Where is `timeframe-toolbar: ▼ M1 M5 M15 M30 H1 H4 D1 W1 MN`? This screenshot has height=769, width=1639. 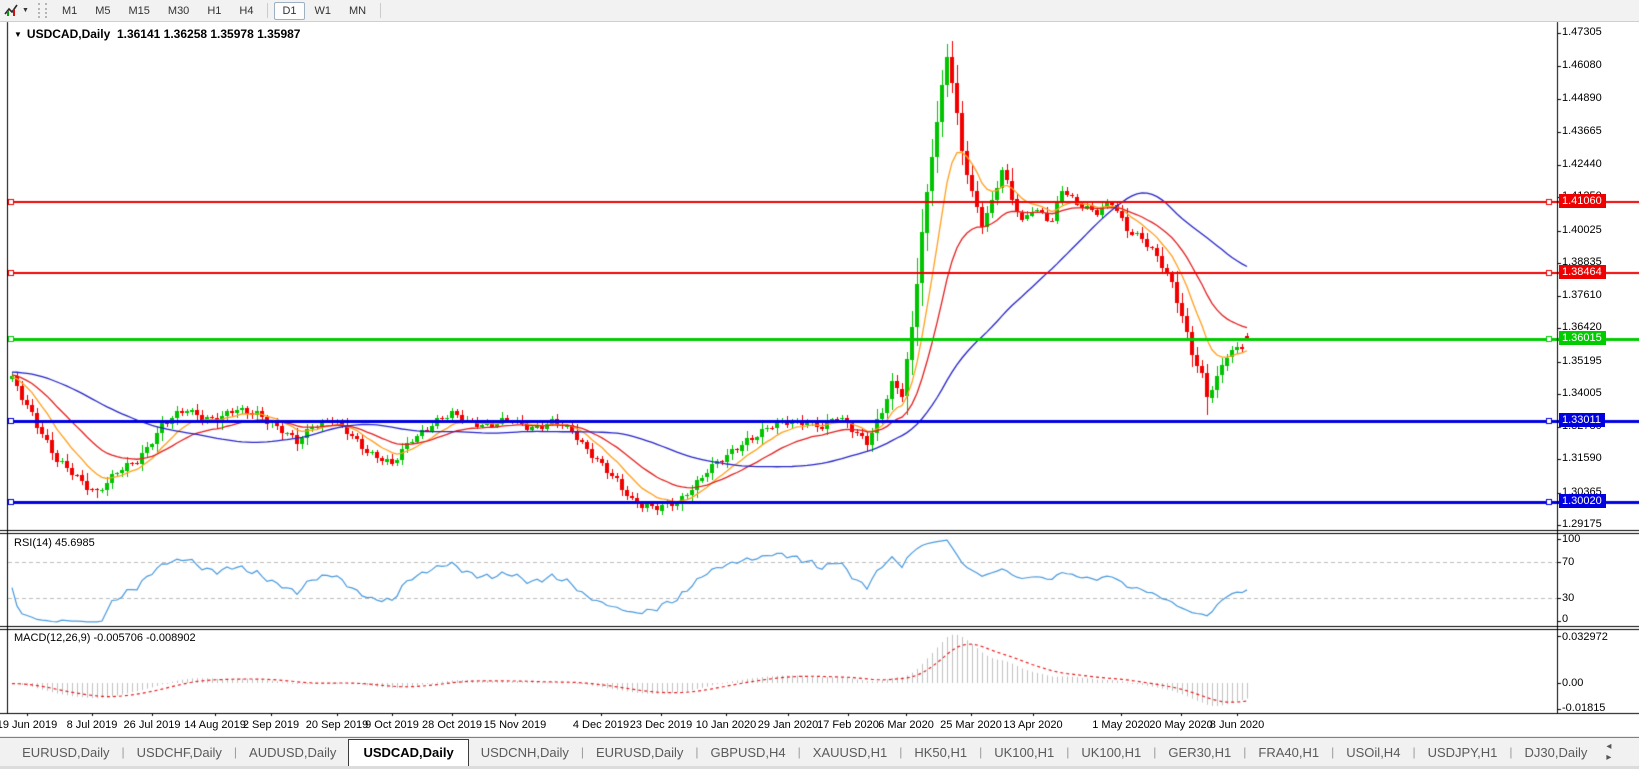 timeframe-toolbar: ▼ M1 M5 M15 M30 H1 H4 D1 W1 MN is located at coordinates (819, 11).